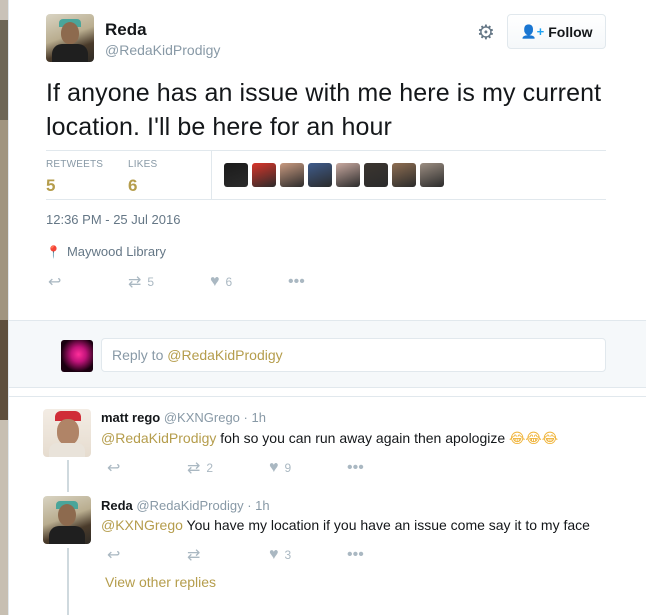 The width and height of the screenshot is (646, 615). I want to click on reply-author-handle: @RedaKidProdigy, so click(189, 505).